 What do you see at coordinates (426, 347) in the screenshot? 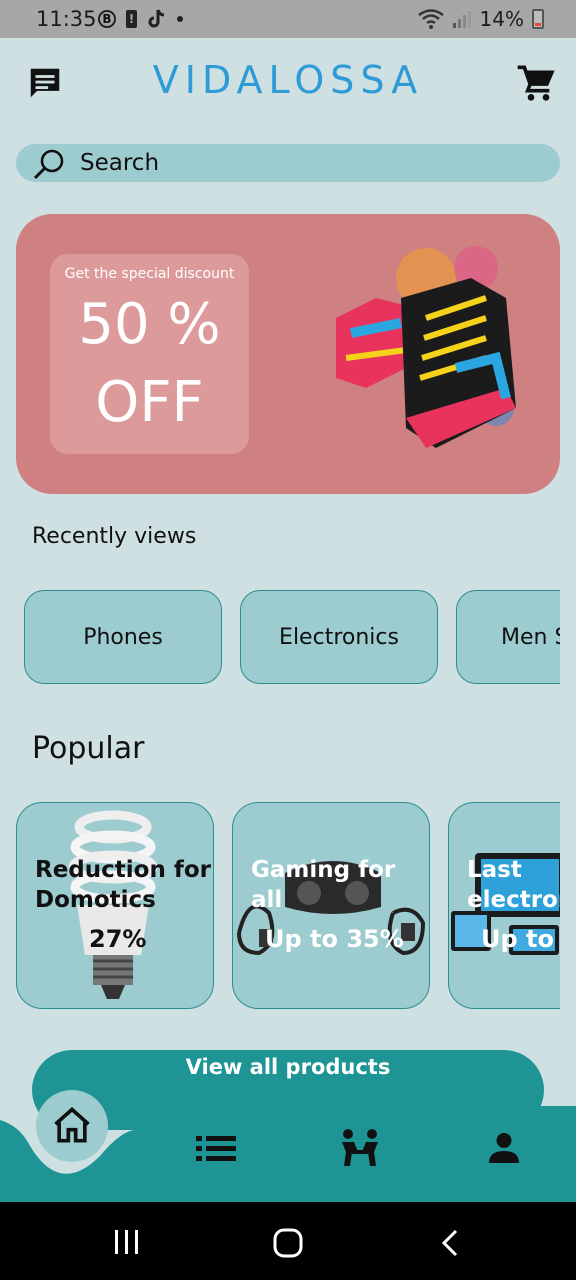
I see `sneakers-image` at bounding box center [426, 347].